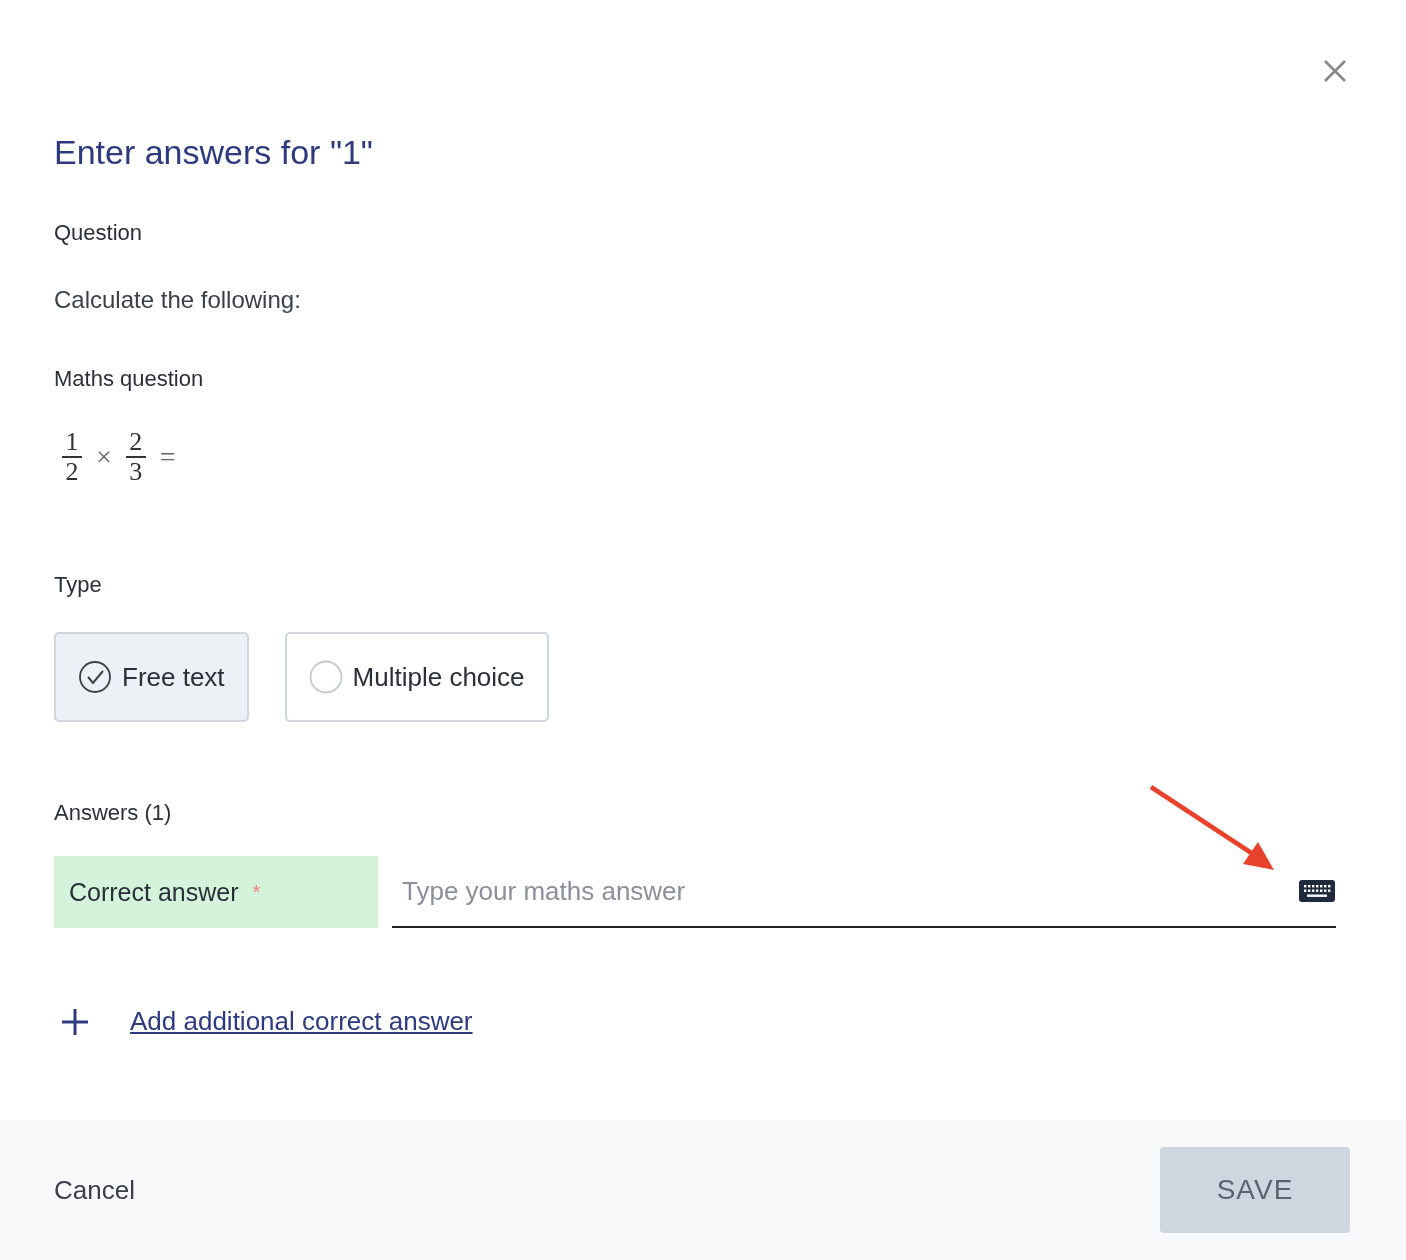 The height and width of the screenshot is (1260, 1406). What do you see at coordinates (135, 457) in the screenshot?
I see `fraction: 2 3` at bounding box center [135, 457].